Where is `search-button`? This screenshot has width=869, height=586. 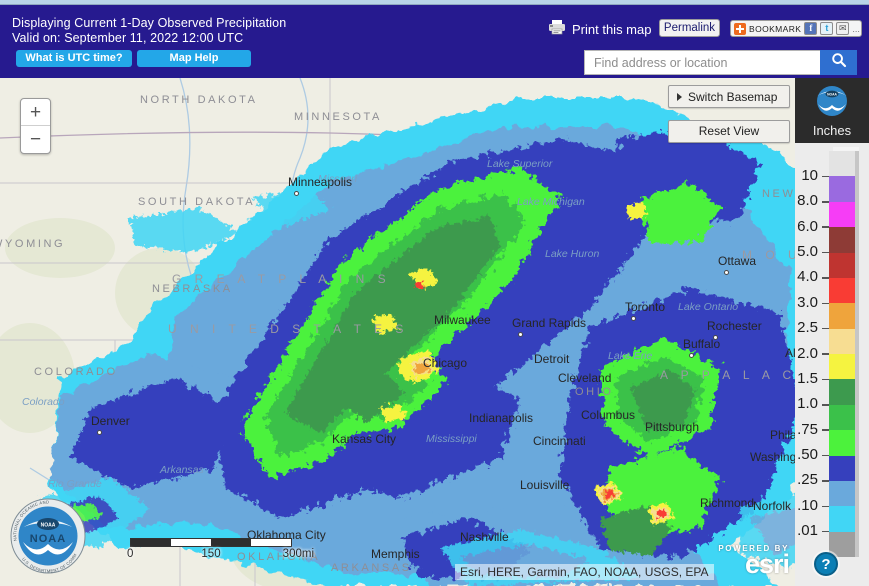 search-button is located at coordinates (838, 62).